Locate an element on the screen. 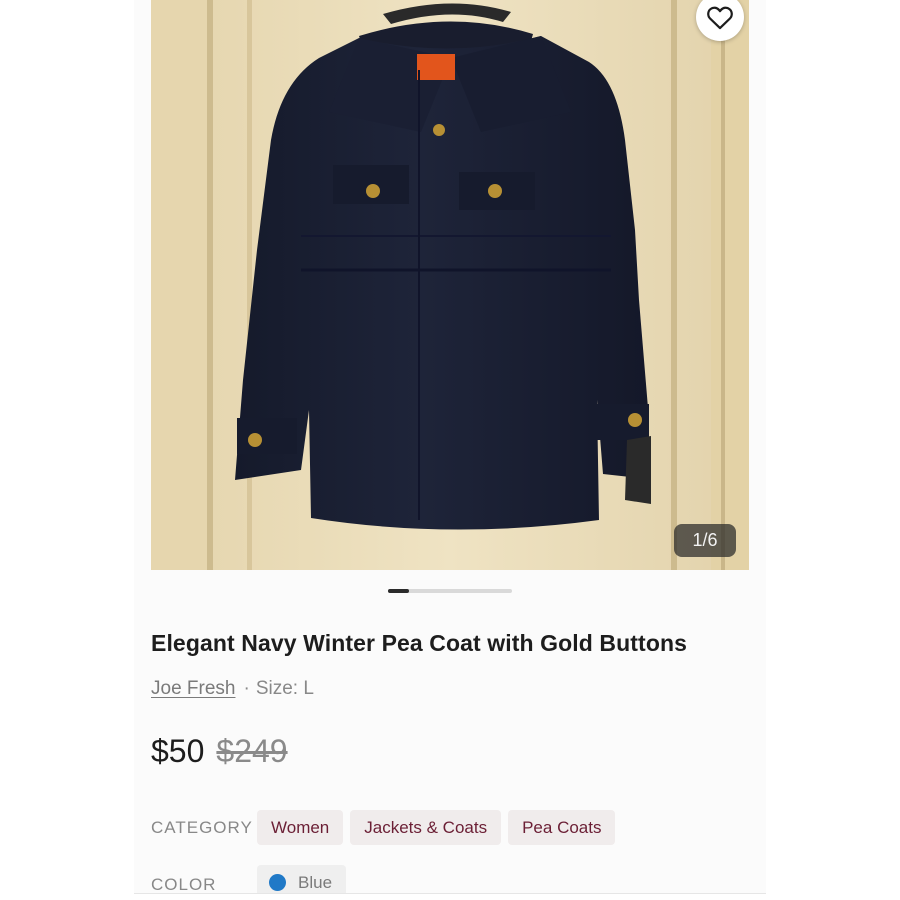  original-price: $249 is located at coordinates (252, 751).